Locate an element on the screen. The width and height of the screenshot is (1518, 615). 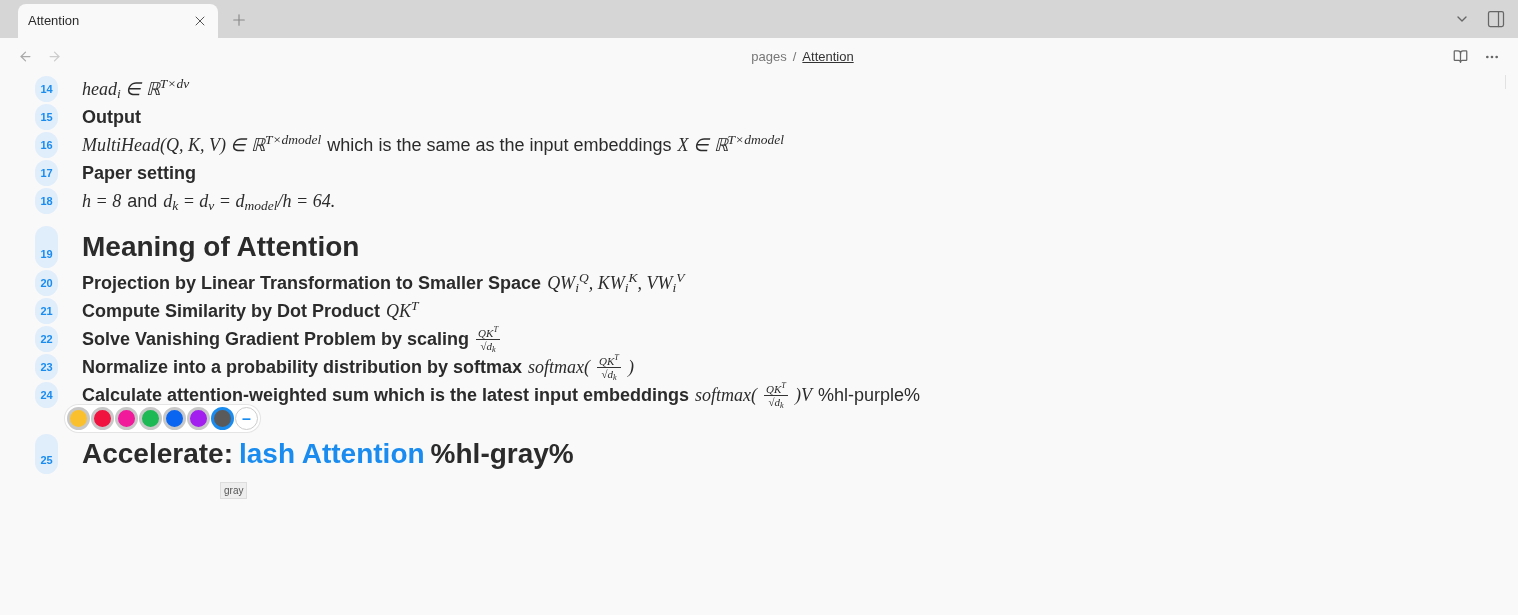
line-number: 20 is located at coordinates (46, 283).